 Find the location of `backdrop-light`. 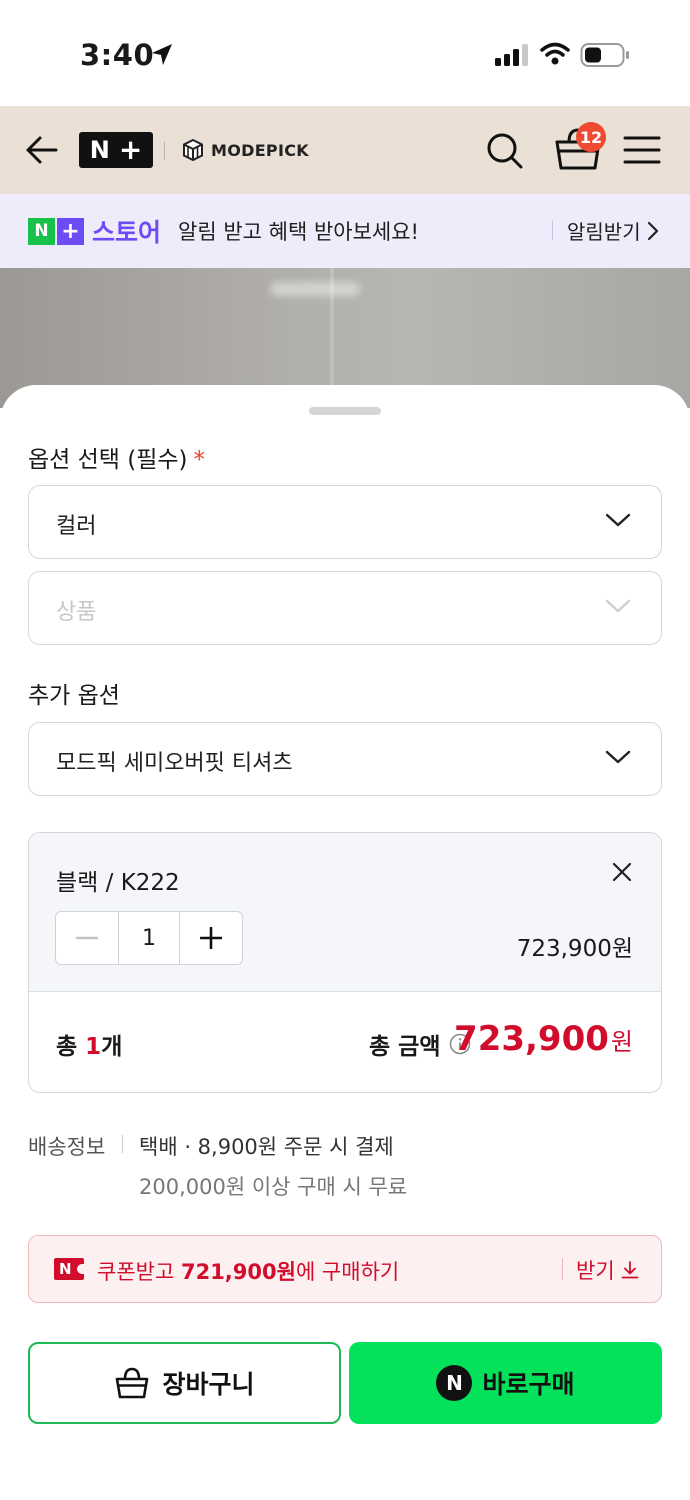

backdrop-light is located at coordinates (315, 289).